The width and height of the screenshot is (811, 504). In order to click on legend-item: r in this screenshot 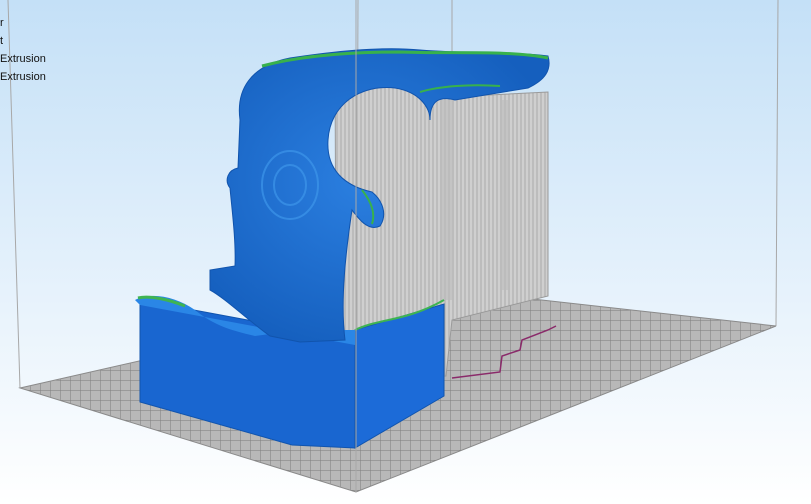, I will do `click(2, 23)`.